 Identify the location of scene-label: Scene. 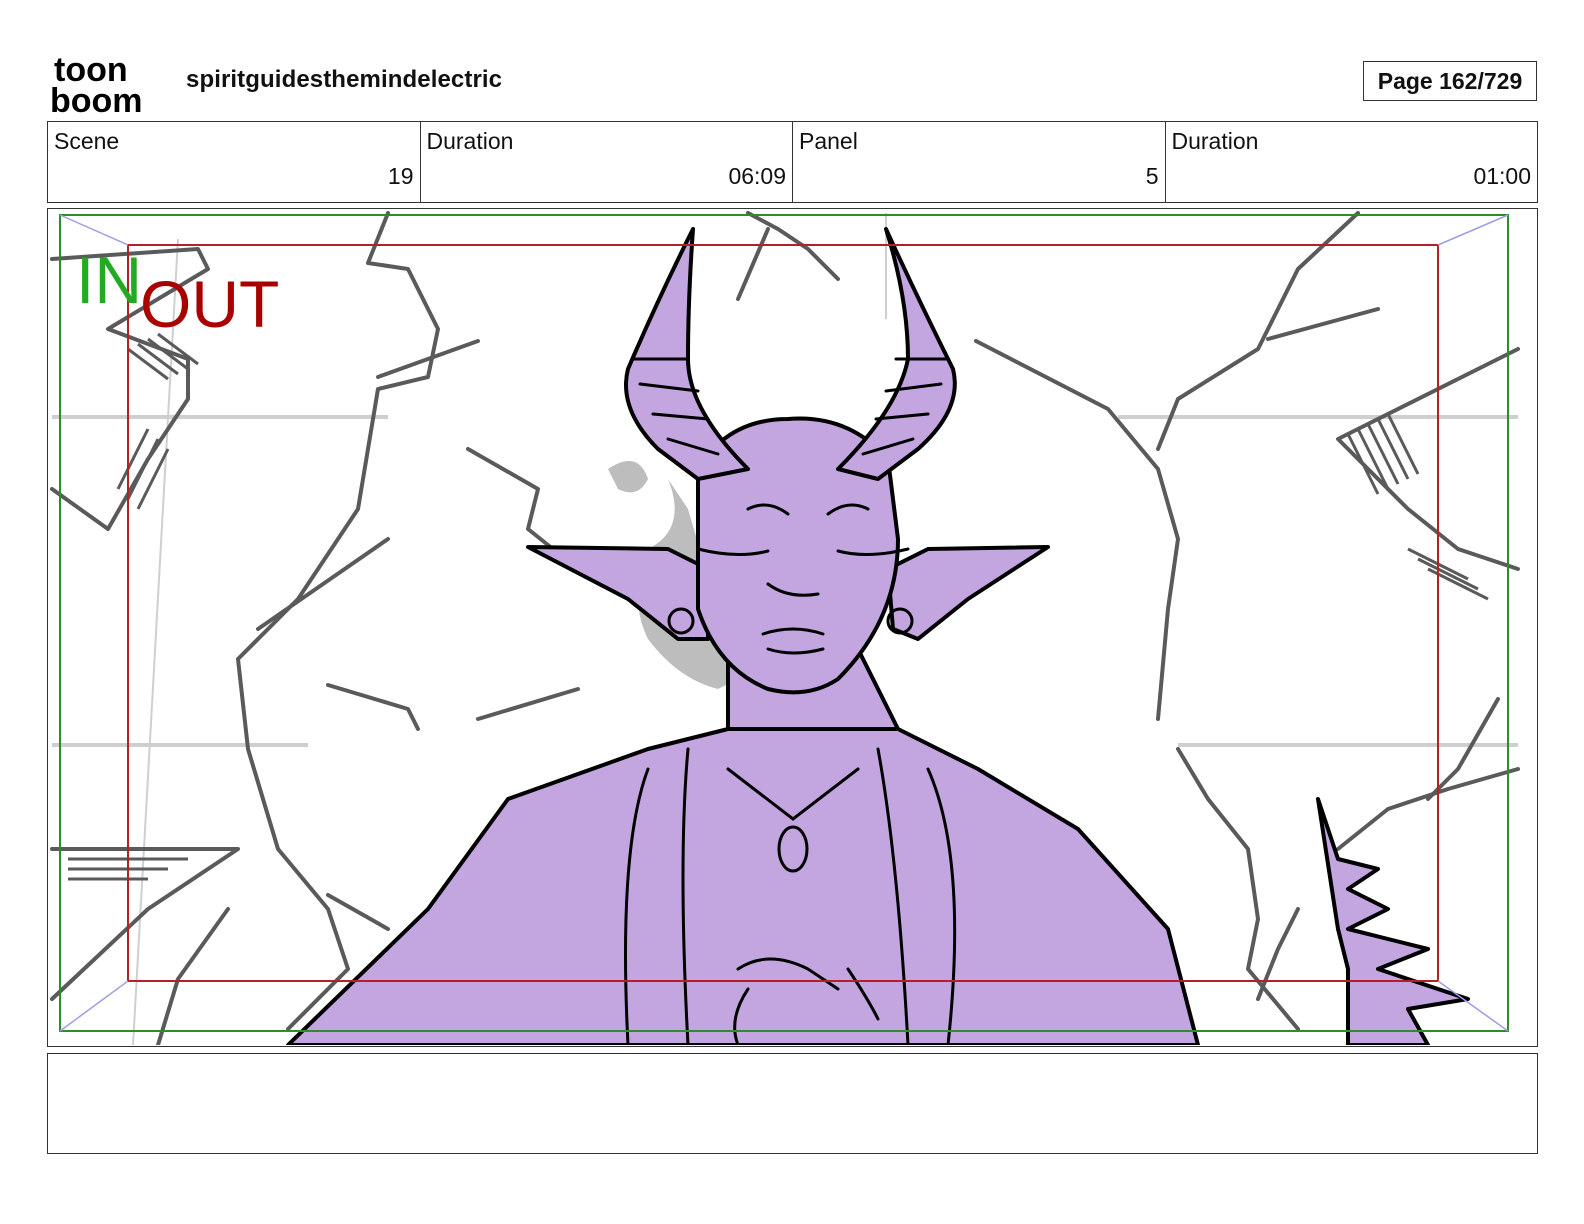
(87, 141).